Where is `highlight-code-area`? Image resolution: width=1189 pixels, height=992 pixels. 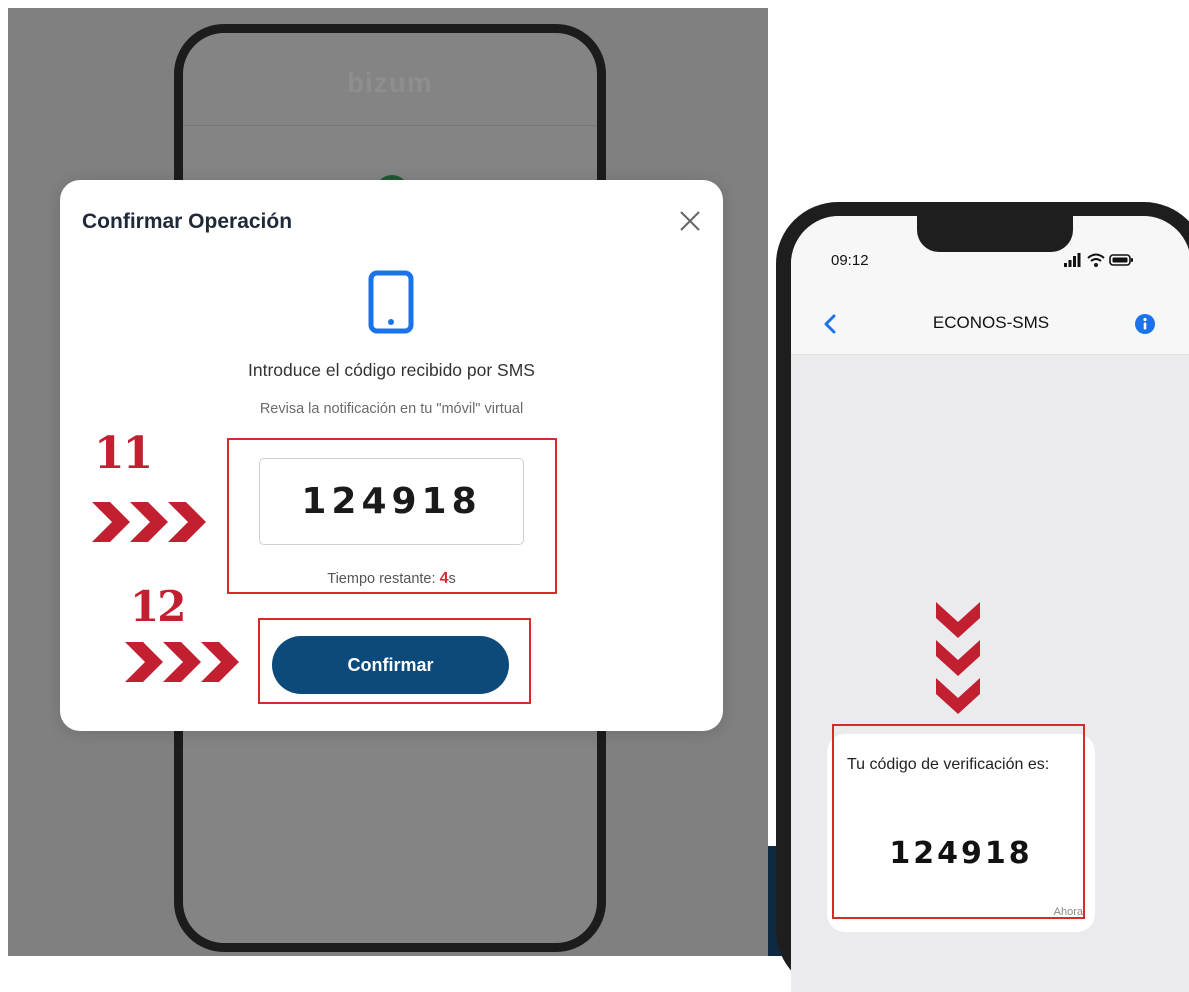 highlight-code-area is located at coordinates (392, 516).